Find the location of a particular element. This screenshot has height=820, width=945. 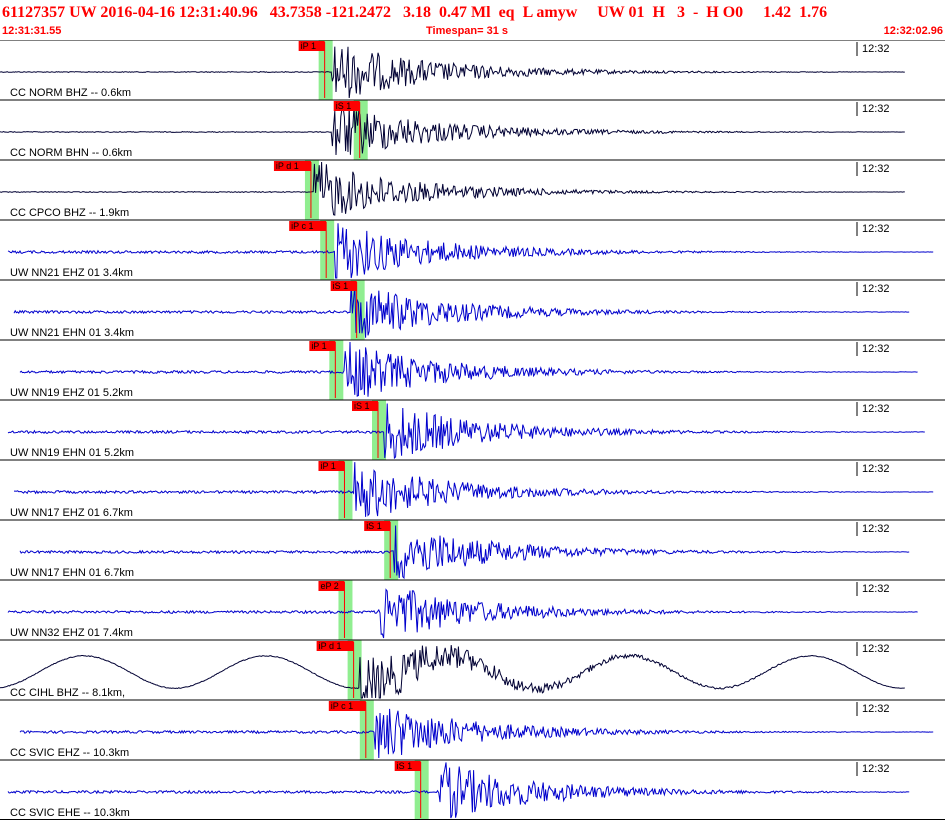

trace-panel: iS 1 12:32 UW NN19 EHN 01 5.2km is located at coordinates (472, 429).